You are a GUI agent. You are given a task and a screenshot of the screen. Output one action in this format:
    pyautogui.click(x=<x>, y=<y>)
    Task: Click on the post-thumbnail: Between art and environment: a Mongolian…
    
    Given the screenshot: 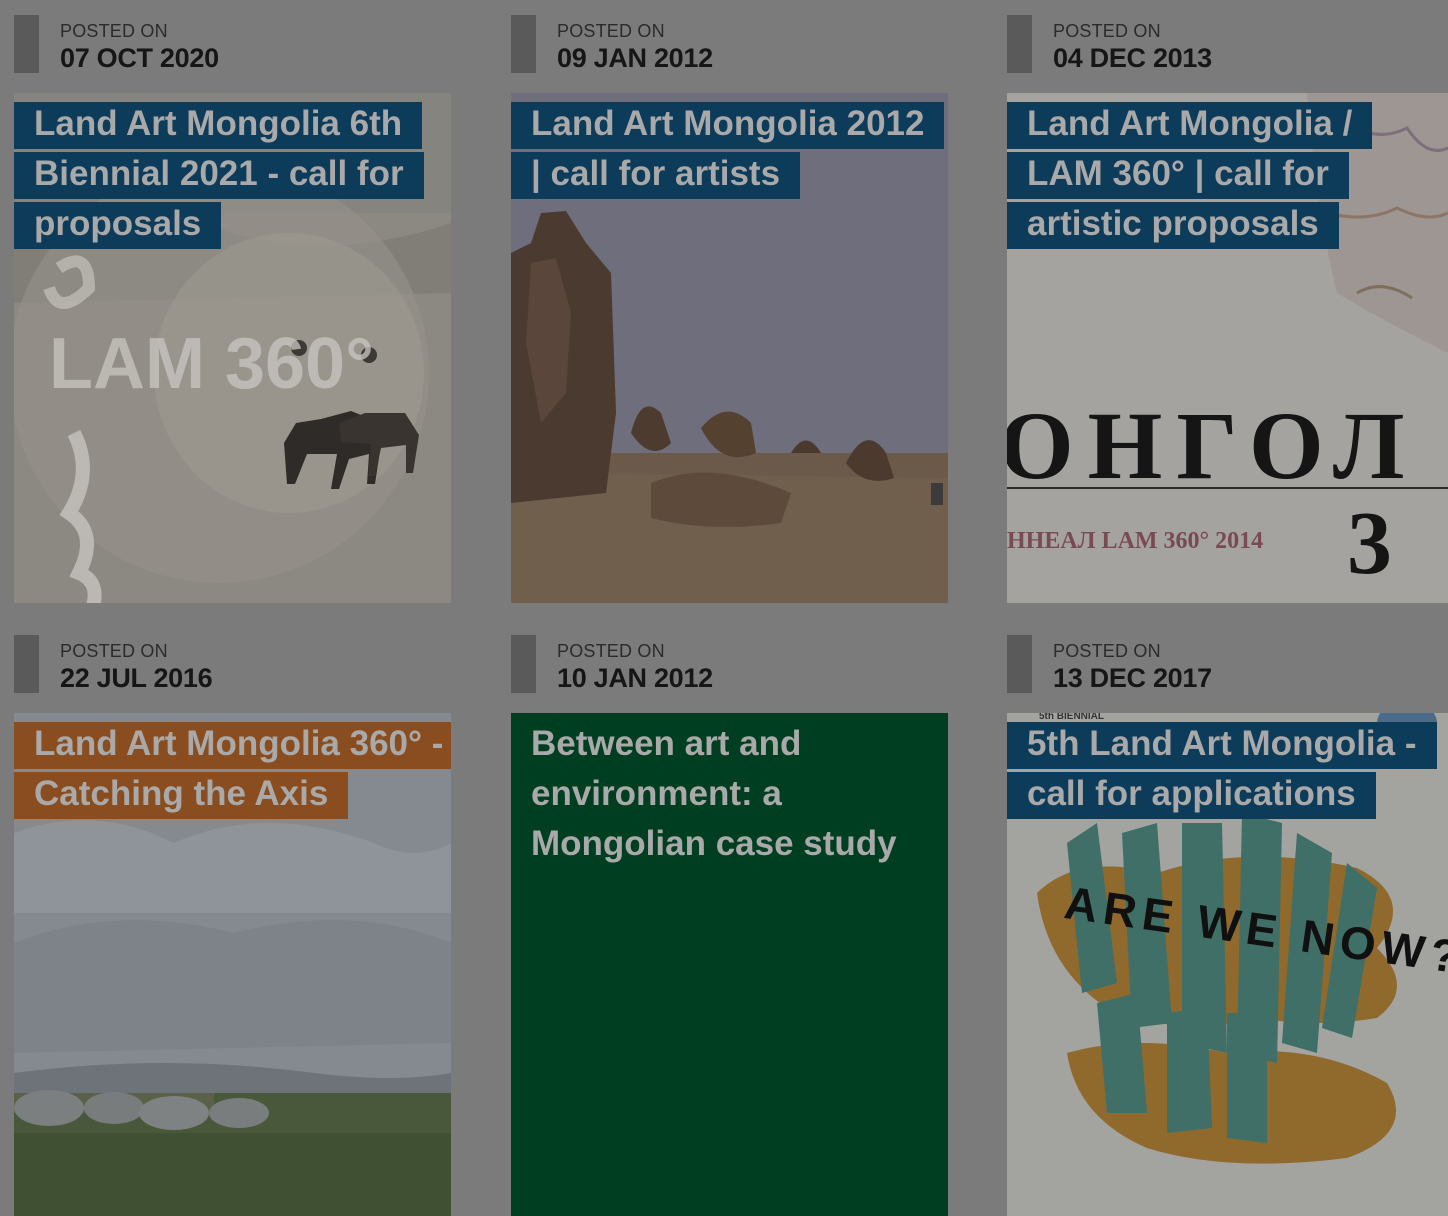 What is the action you would take?
    pyautogui.click(x=729, y=964)
    